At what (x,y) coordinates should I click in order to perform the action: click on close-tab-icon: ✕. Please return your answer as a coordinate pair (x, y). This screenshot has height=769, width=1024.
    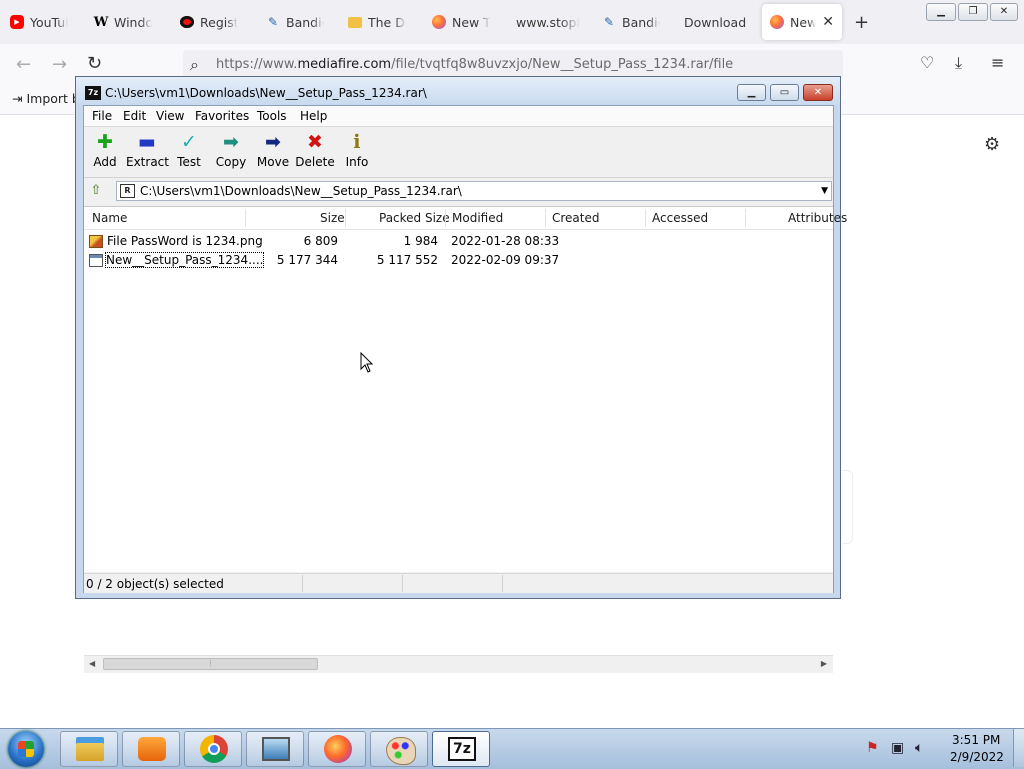
    Looking at the image, I should click on (828, 22).